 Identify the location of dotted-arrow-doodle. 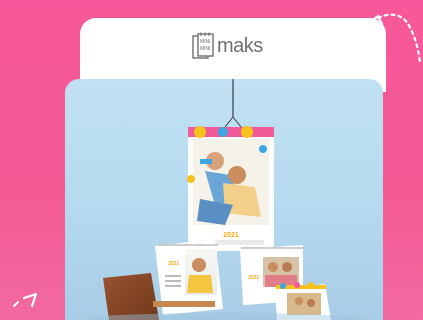
(25, 300).